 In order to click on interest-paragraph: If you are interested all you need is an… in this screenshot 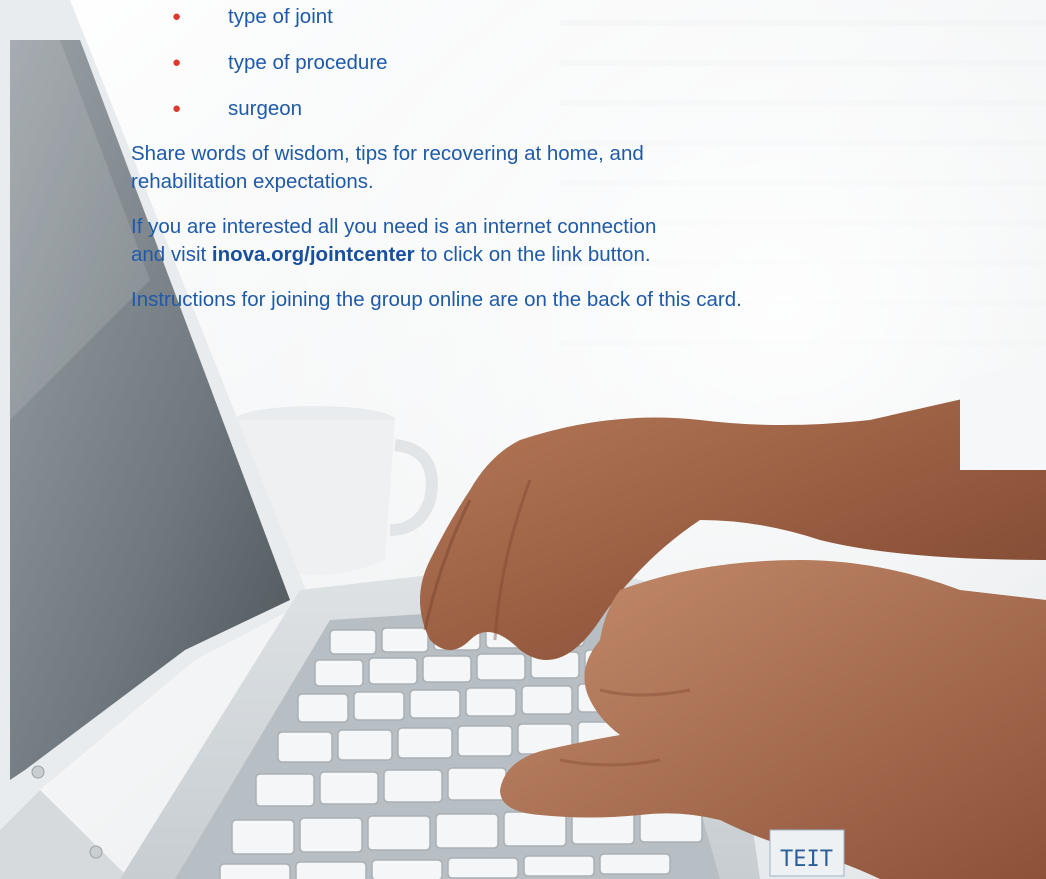, I will do `click(394, 240)`.